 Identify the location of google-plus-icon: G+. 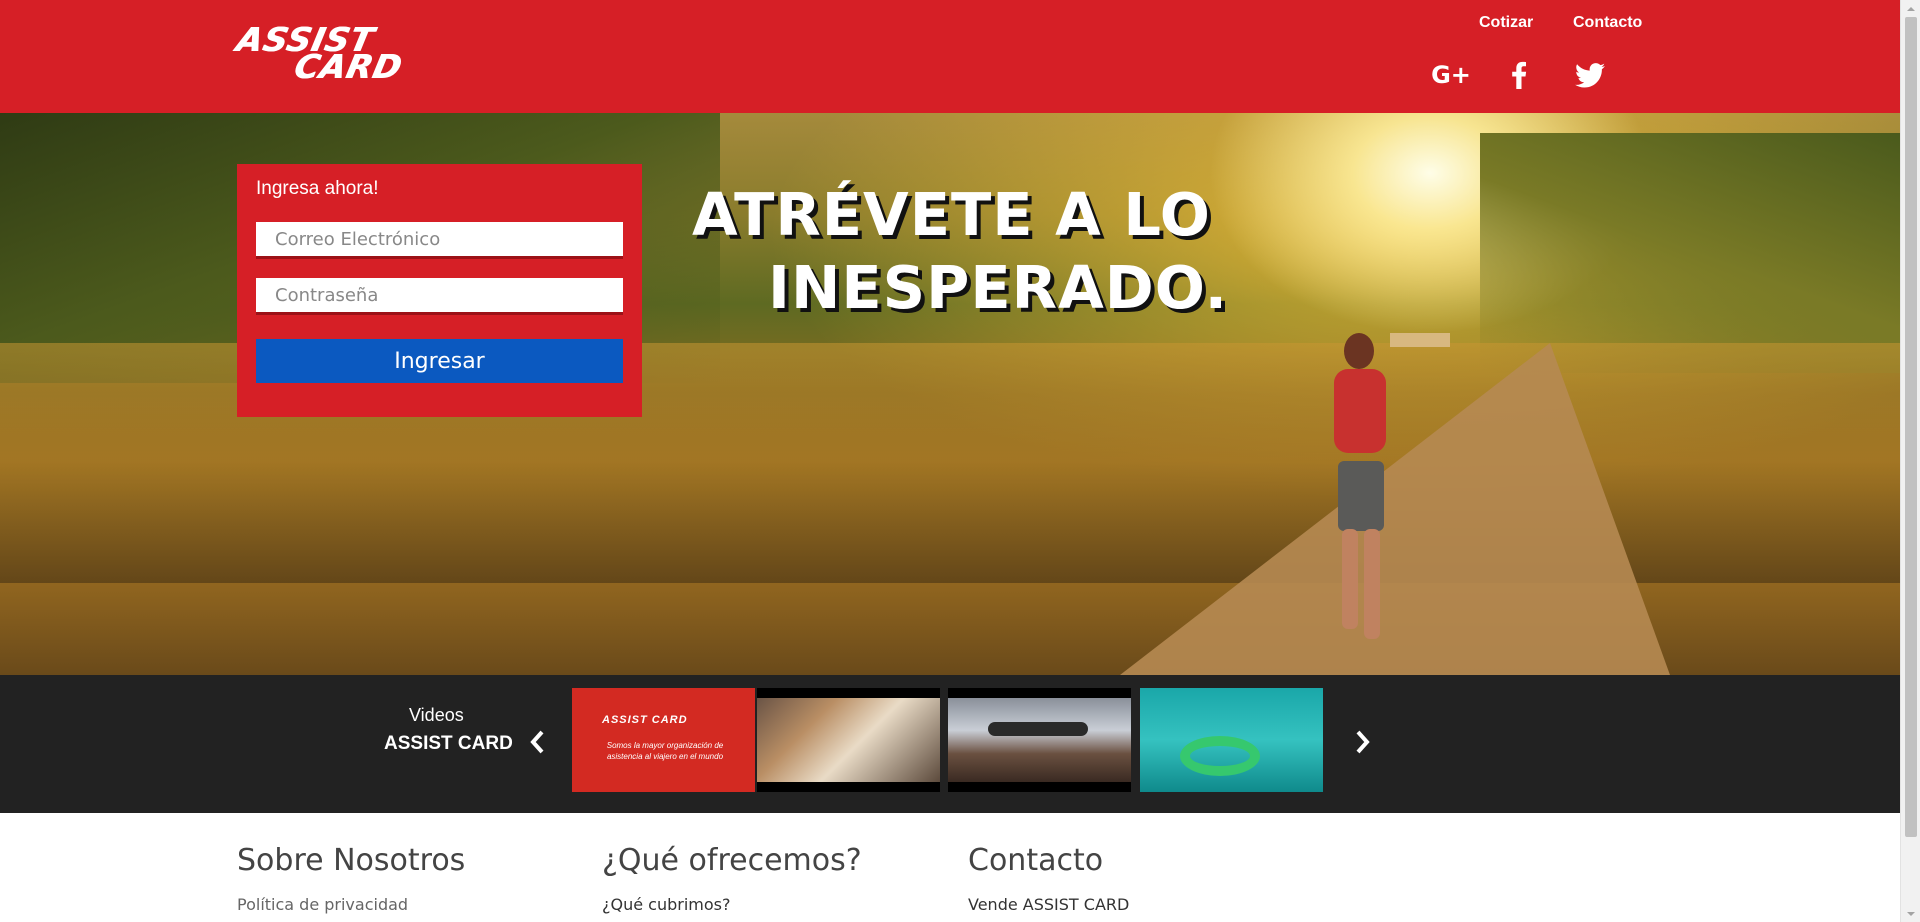
(1451, 75).